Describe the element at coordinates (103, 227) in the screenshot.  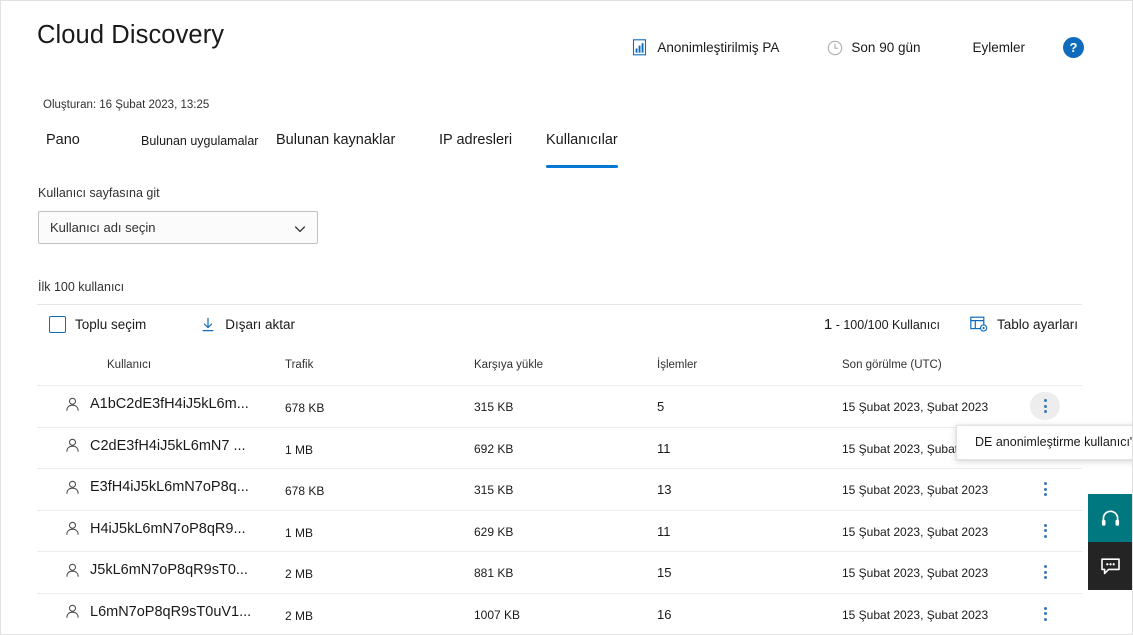
I see `user-name-select-value: Kullanıcı adı seçin` at that location.